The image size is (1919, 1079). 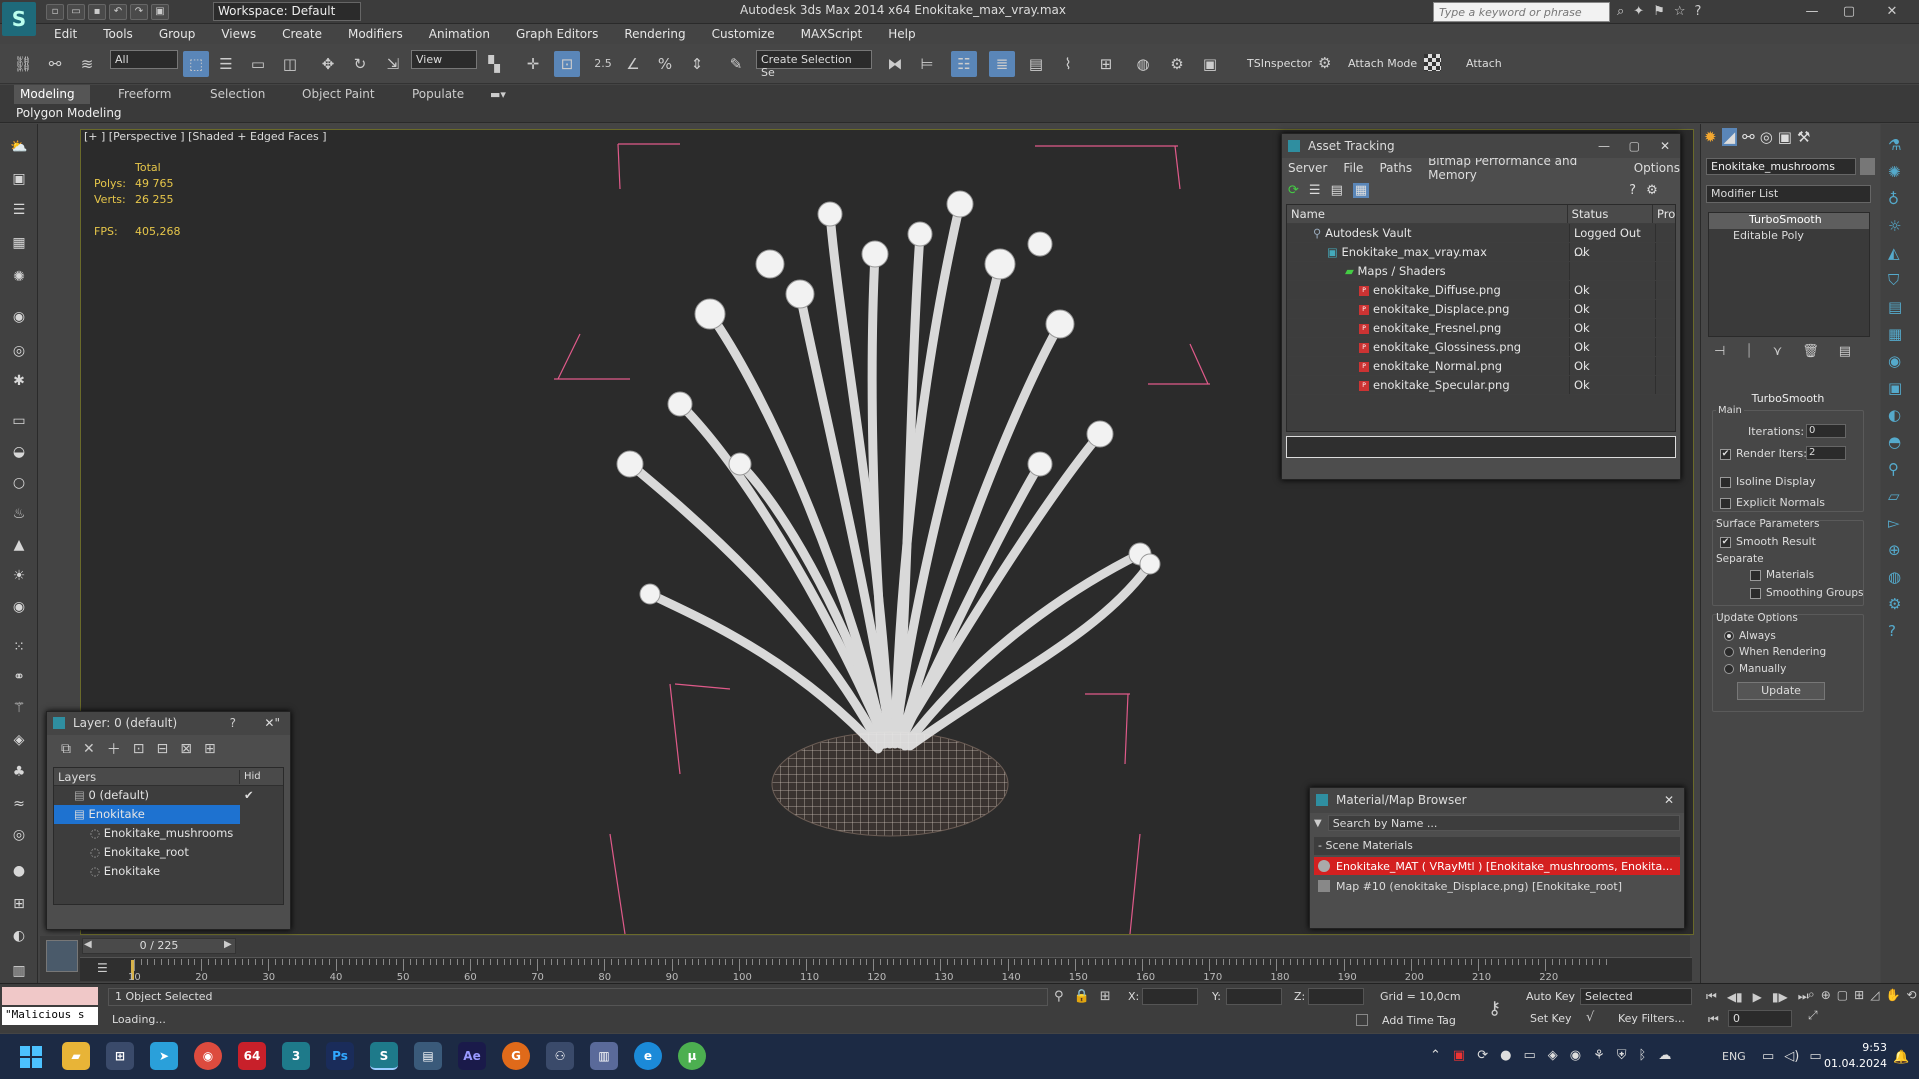 What do you see at coordinates (1665, 146) in the screenshot?
I see `close-icon: ✕` at bounding box center [1665, 146].